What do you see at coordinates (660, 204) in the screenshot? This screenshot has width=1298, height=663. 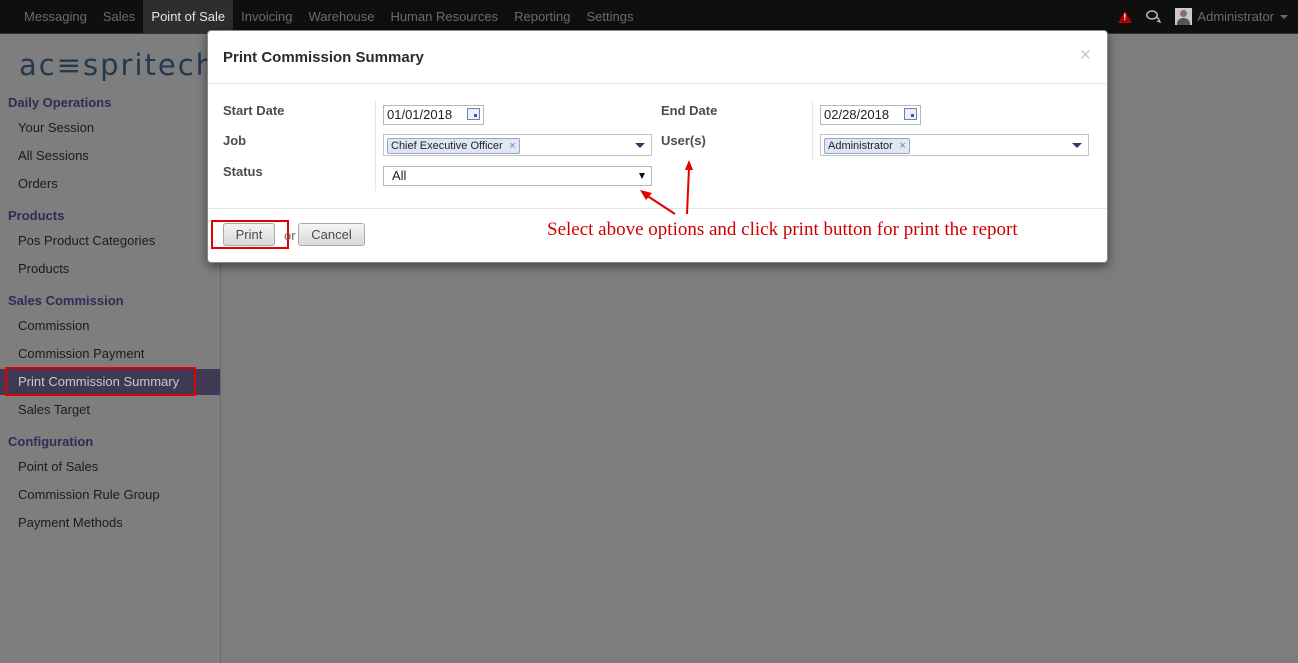 I see `arrow-to-status` at bounding box center [660, 204].